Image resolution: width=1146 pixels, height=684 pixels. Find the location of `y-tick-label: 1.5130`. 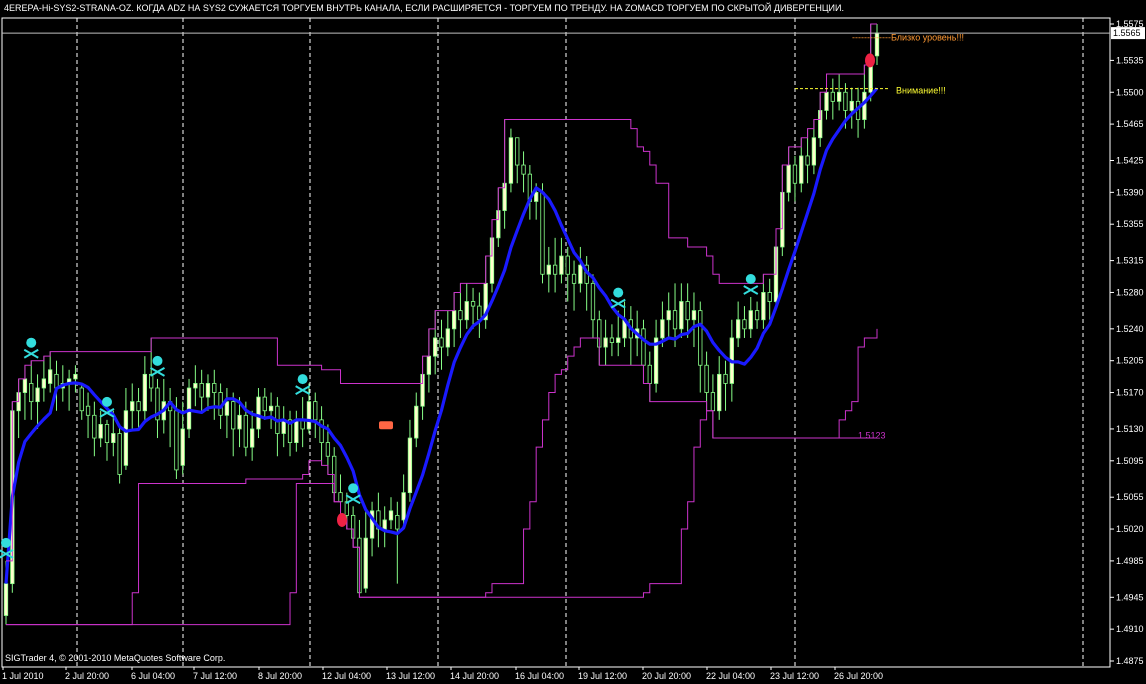

y-tick-label: 1.5130 is located at coordinates (1130, 429).